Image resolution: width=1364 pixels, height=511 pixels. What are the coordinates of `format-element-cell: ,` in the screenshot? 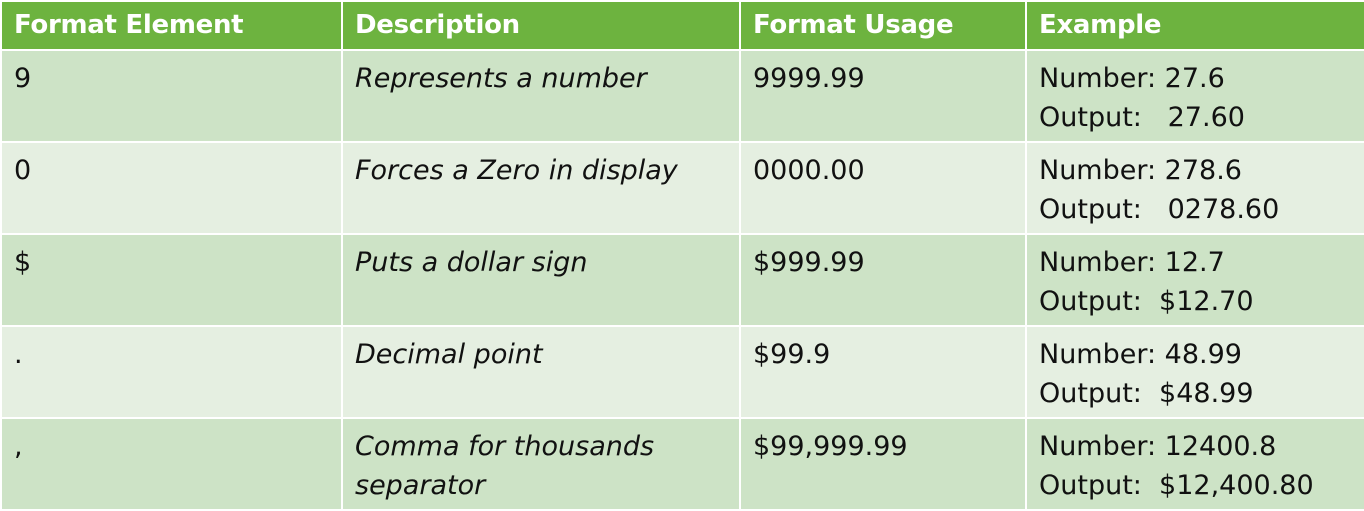 It's located at (171, 464).